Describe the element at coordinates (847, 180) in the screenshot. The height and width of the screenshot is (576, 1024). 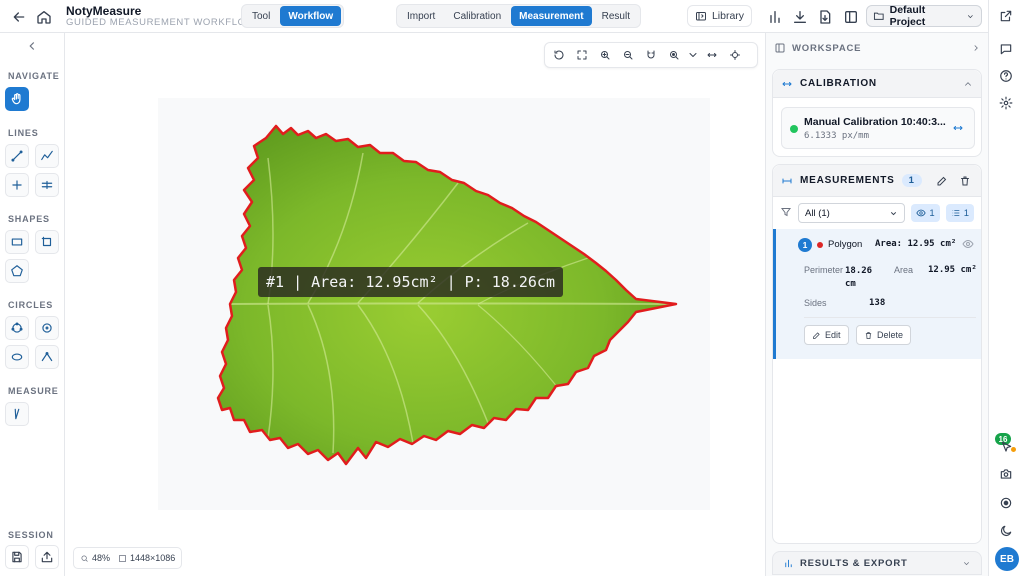
I see `measurements-title: MEASUREMENTS` at that location.